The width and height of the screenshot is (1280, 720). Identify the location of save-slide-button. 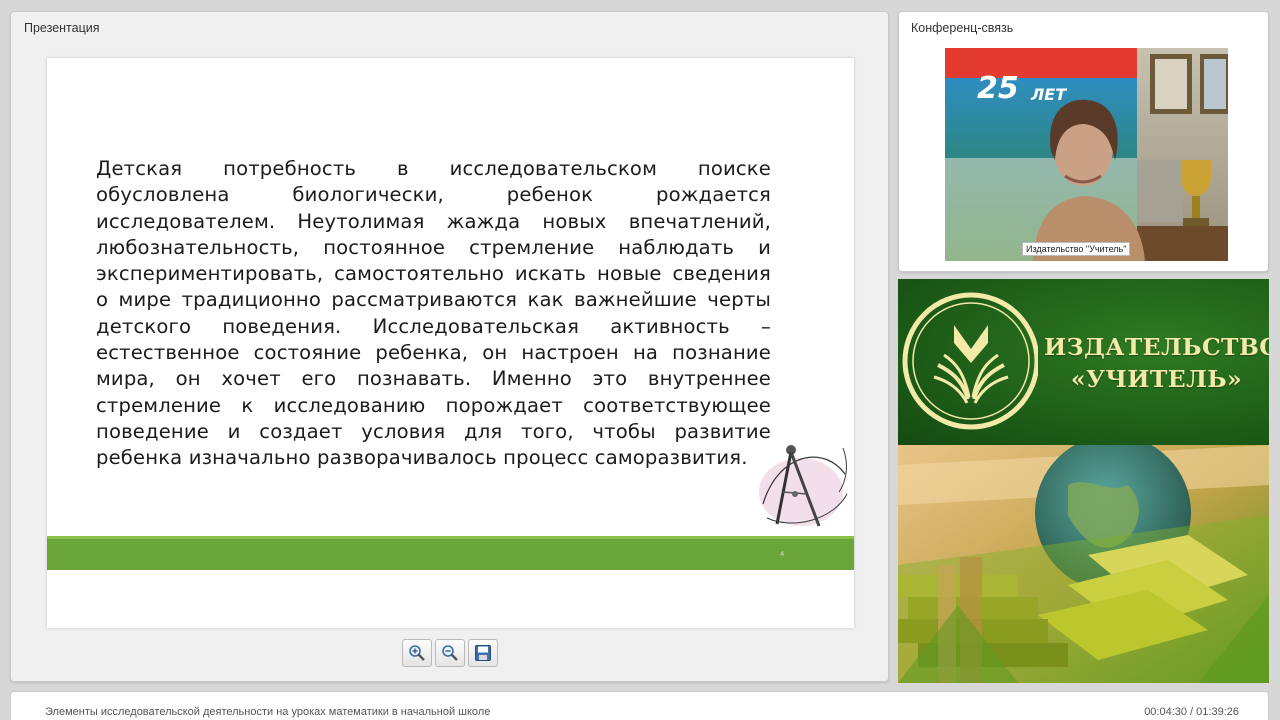
(483, 653).